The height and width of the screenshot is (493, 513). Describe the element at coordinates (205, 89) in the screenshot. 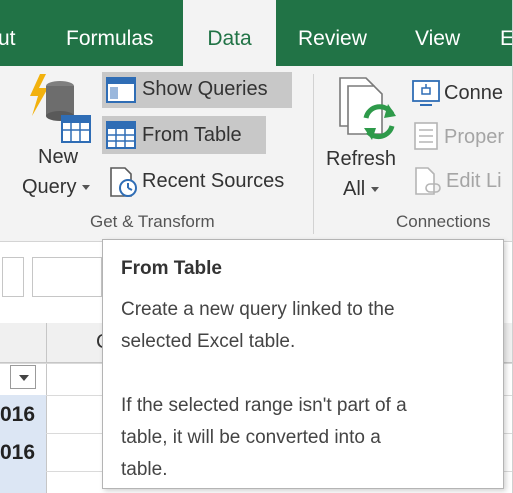

I see `show-queries-label: Show Queries` at that location.